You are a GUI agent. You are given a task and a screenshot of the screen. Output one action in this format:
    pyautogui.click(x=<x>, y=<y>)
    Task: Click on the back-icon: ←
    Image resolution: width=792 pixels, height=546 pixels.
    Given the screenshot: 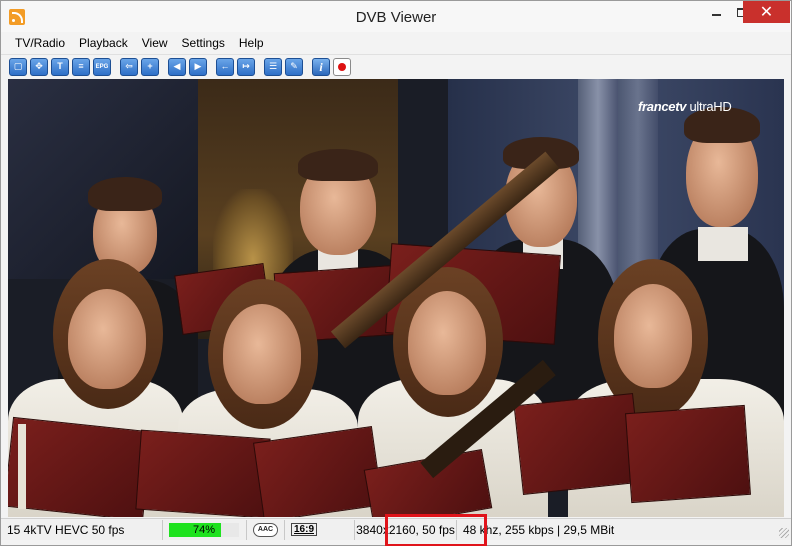 What is the action you would take?
    pyautogui.click(x=225, y=66)
    